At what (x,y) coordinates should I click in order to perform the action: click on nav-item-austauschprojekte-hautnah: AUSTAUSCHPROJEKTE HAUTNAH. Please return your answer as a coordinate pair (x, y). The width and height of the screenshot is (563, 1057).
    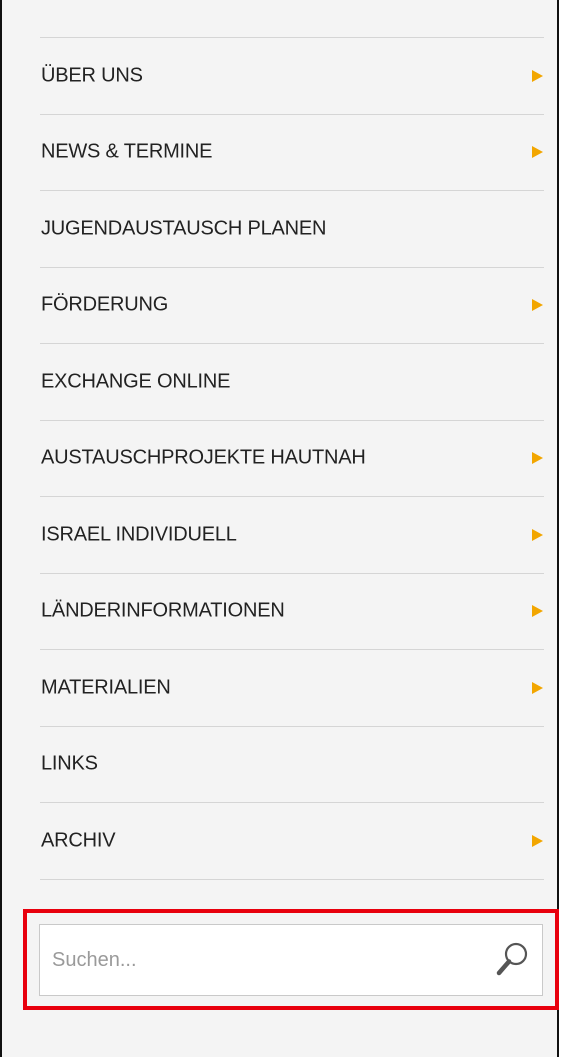
    Looking at the image, I should click on (292, 459).